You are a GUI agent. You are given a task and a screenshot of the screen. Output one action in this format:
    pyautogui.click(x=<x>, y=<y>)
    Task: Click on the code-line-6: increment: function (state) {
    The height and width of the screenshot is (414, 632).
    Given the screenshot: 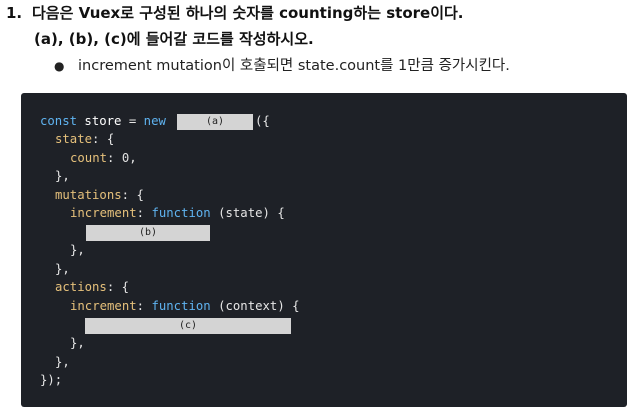 What is the action you would take?
    pyautogui.click(x=177, y=213)
    